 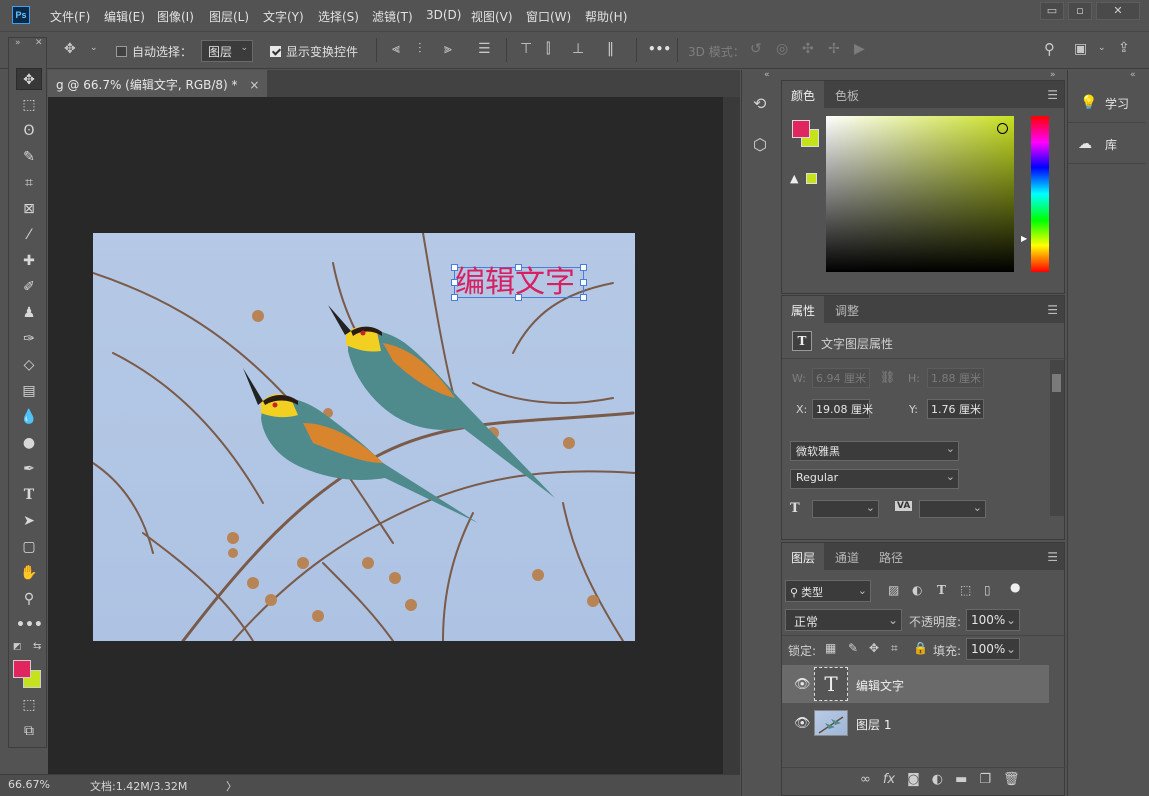 I want to click on lock-artboard-icon: ⌗, so click(x=894, y=648).